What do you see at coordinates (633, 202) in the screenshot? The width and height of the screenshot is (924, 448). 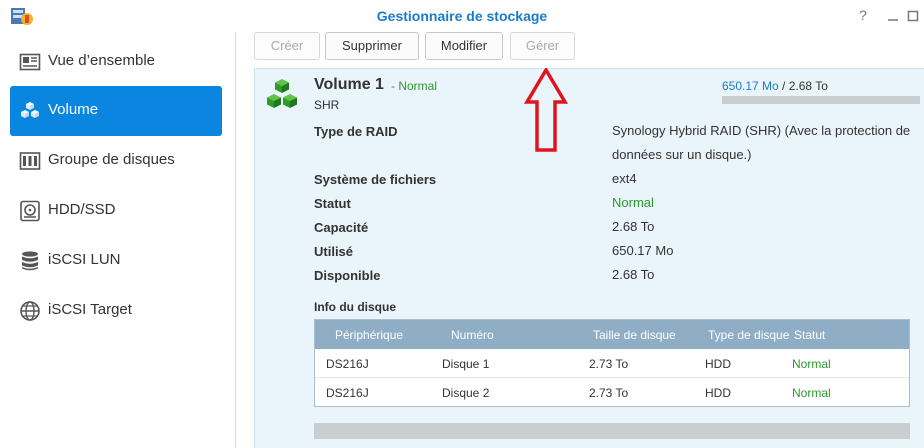 I see `status-value: Normal` at bounding box center [633, 202].